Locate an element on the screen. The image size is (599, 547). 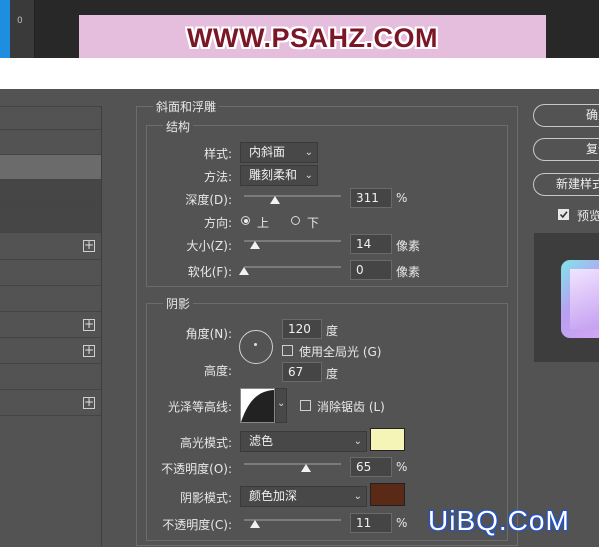
global-light-label: 使用全局光 (G) is located at coordinates (340, 352).